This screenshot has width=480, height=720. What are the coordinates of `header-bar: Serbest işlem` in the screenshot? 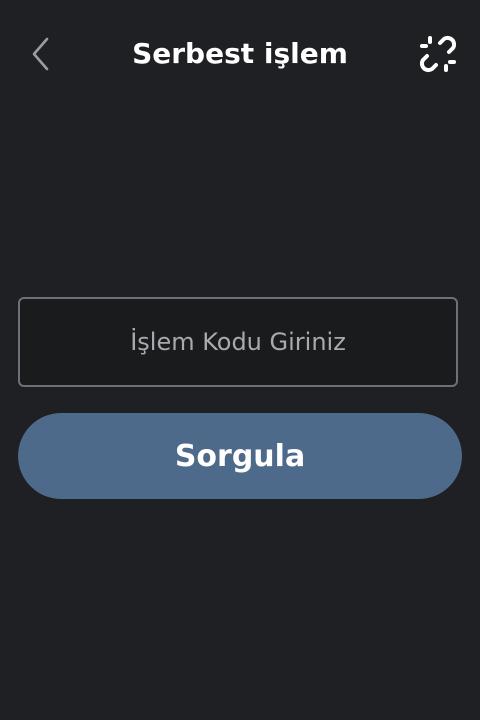 It's located at (240, 54).